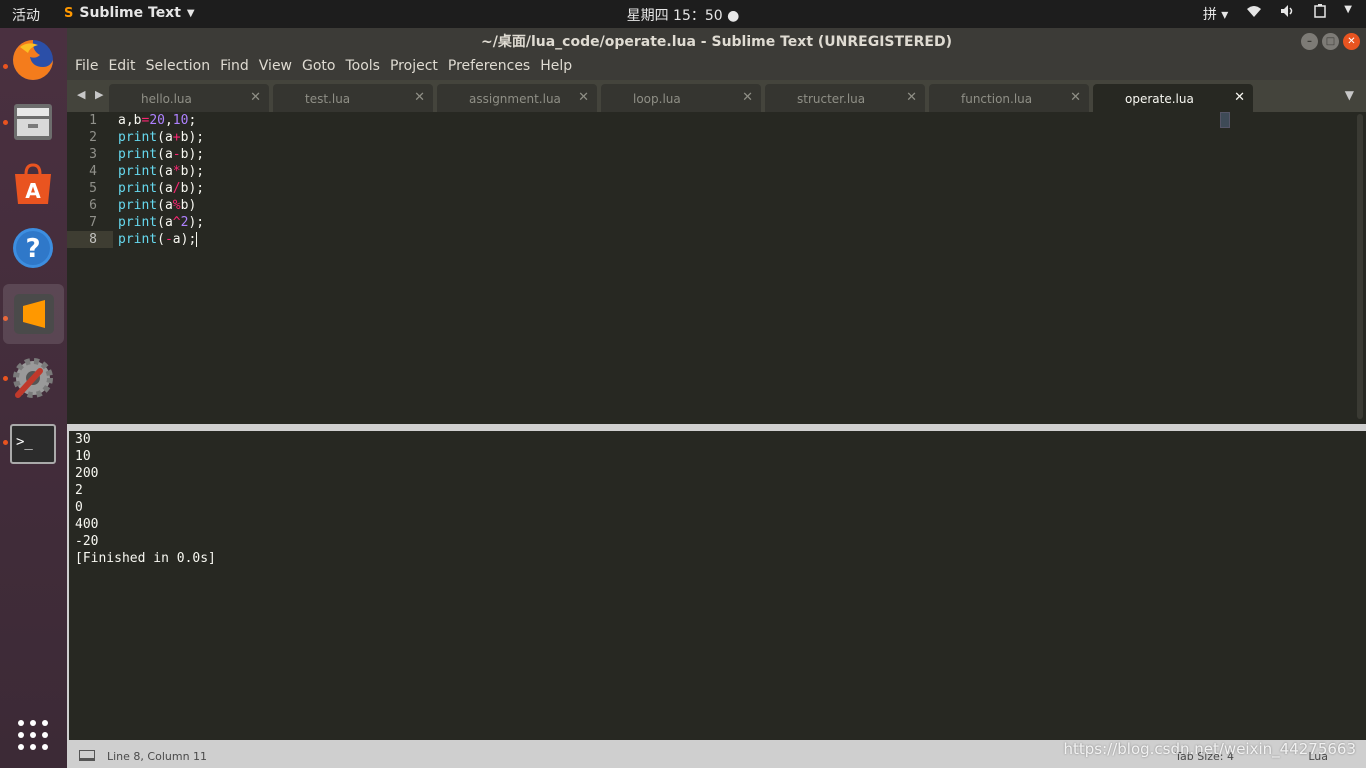 The height and width of the screenshot is (768, 1366). Describe the element at coordinates (33, 122) in the screenshot. I see `files-icon` at that location.